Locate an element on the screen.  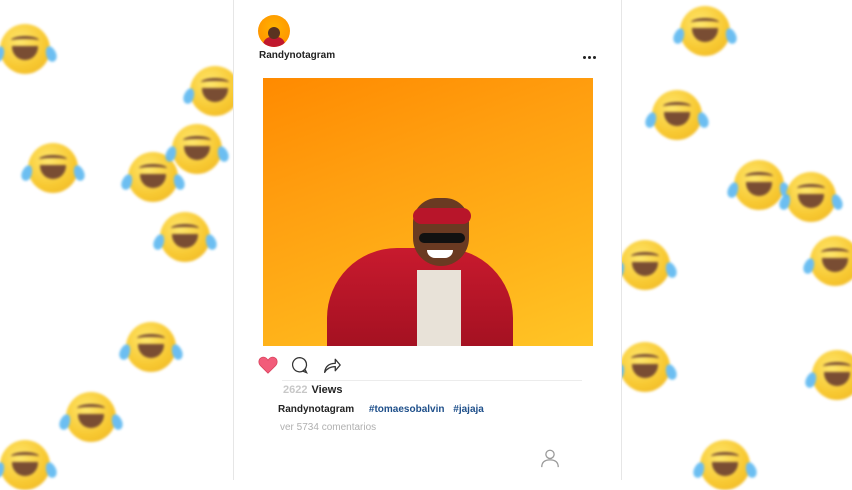
avatar is located at coordinates (274, 31).